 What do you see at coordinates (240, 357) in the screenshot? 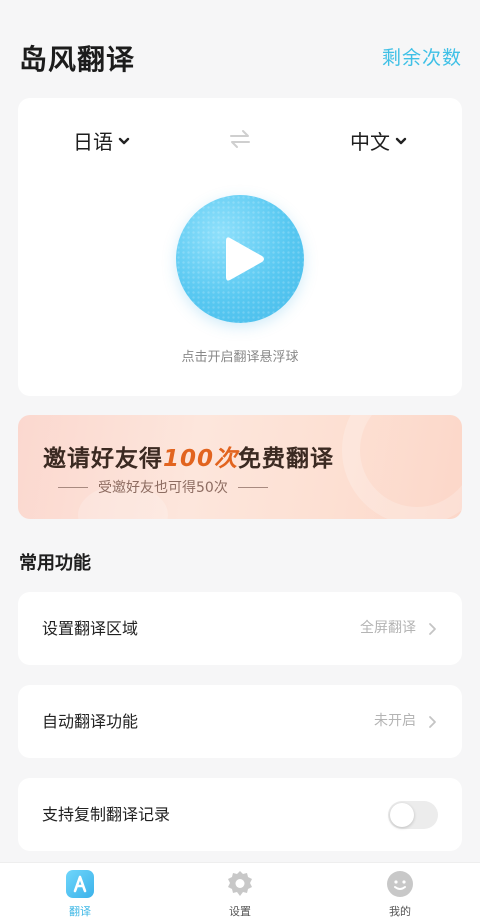
I see `floating-ball-hint: 点击开启翻译悬浮球` at bounding box center [240, 357].